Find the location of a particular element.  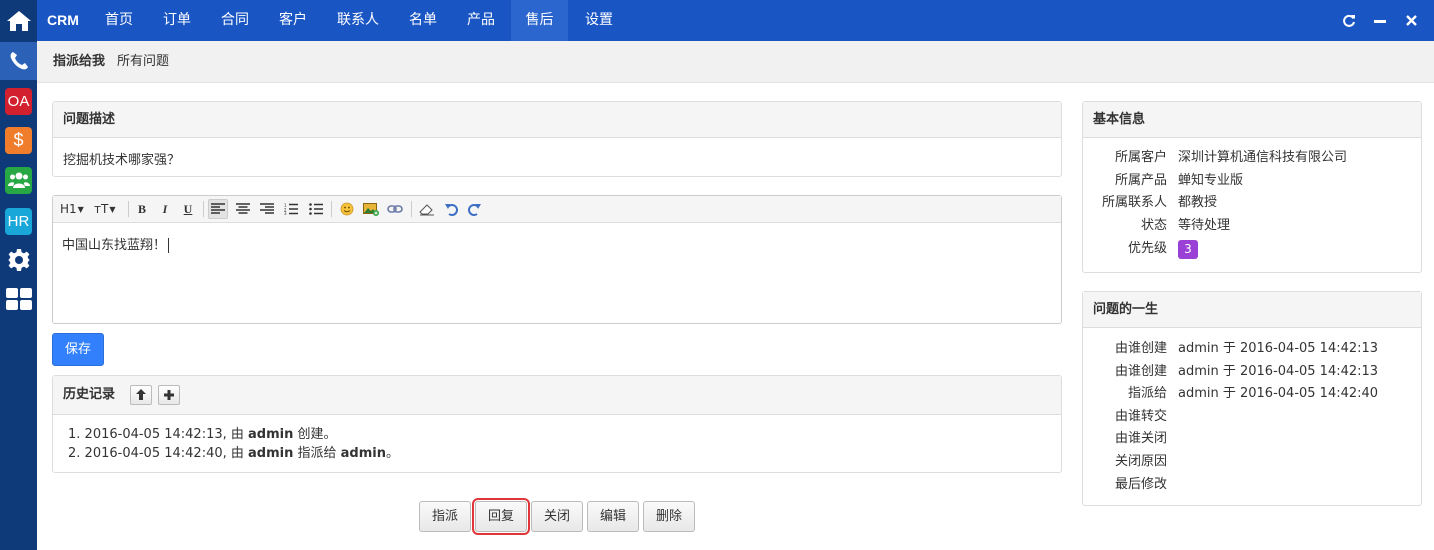

nav-item-customers: 客户 is located at coordinates (293, 20).